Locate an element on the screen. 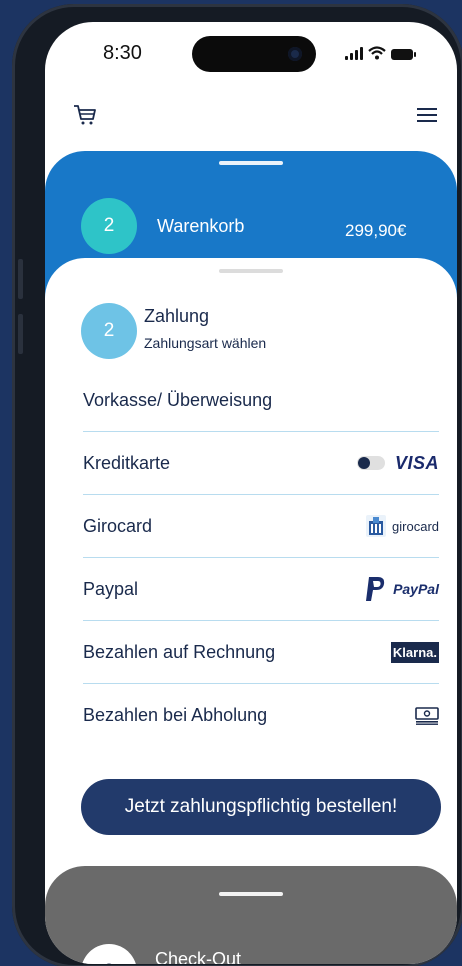 Image resolution: width=462 pixels, height=966 pixels. menu-icon is located at coordinates (427, 115).